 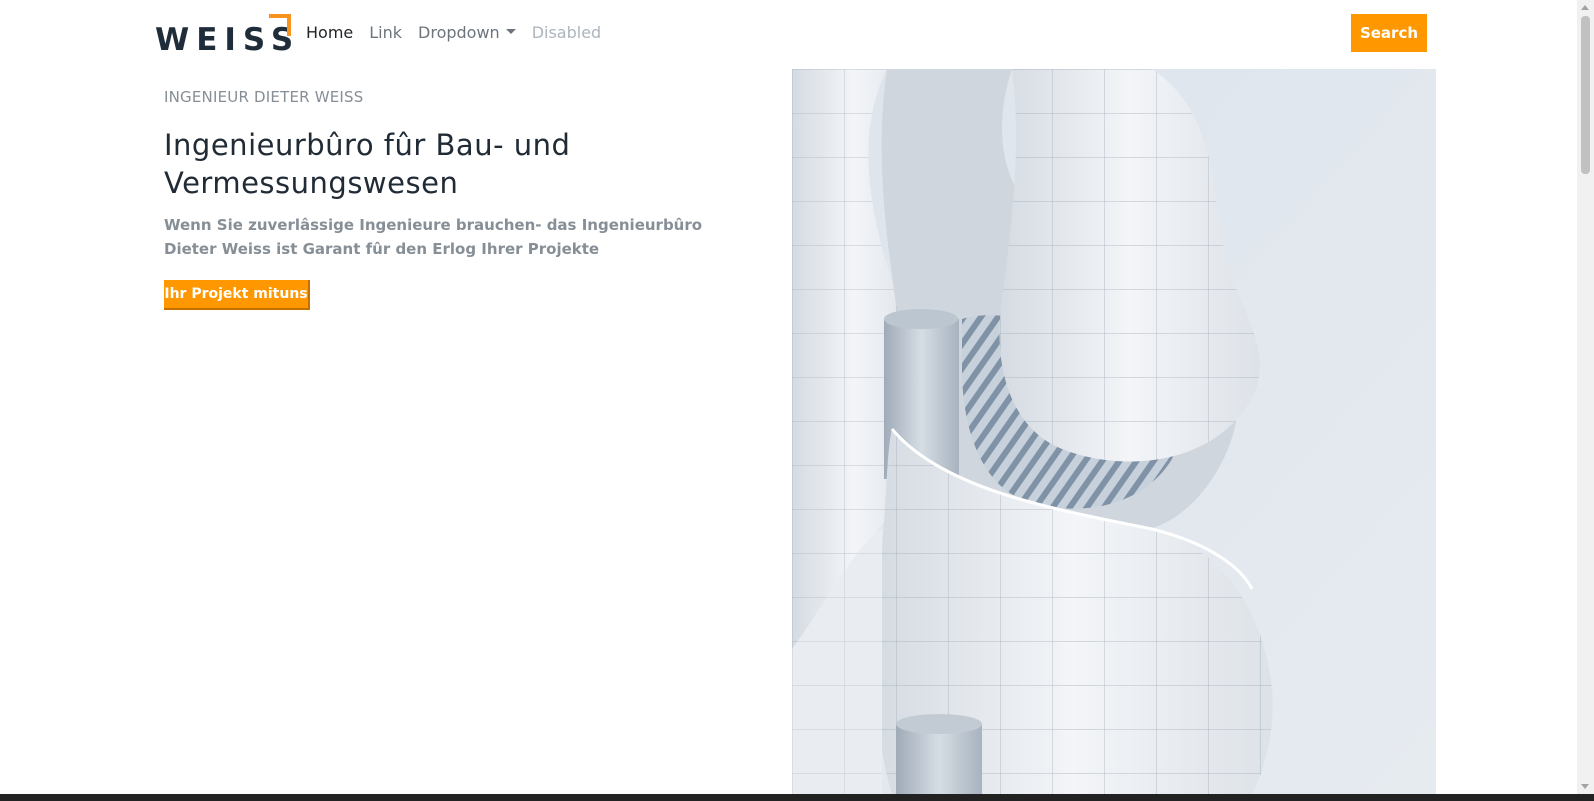 I want to click on navbar: WEISS Home Link Dropdown Disabled Search, so click(x=797, y=33).